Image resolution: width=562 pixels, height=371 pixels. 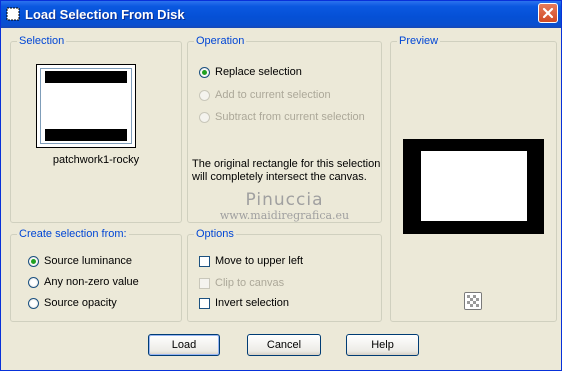 I want to click on radio-replace-selection: Replace selection, so click(x=250, y=72).